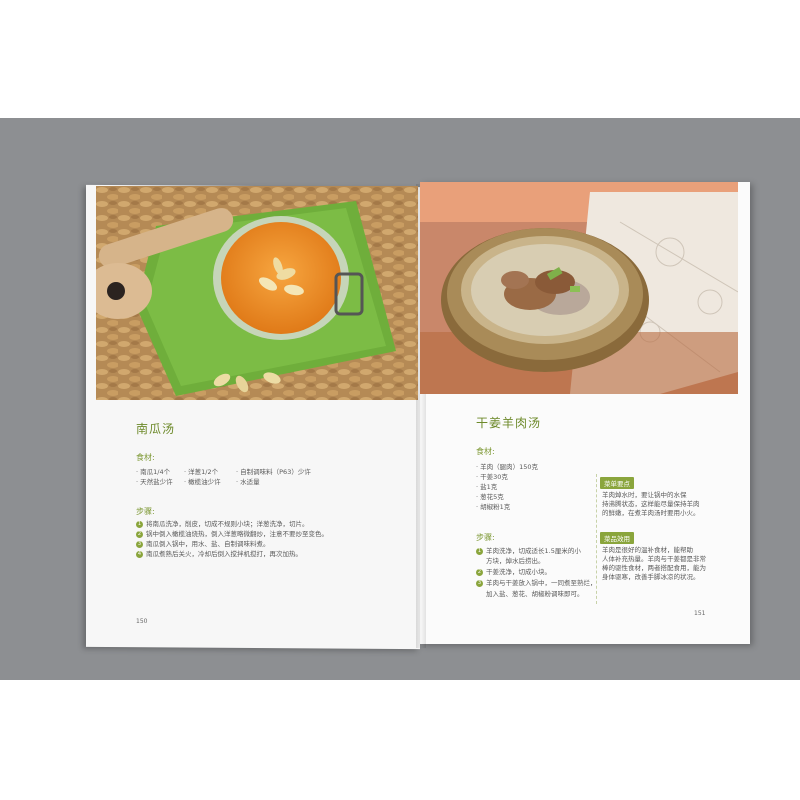  I want to click on step-item: 3 羊肉与干姜放入锅中，一同煮至熟烂，, so click(536, 583).